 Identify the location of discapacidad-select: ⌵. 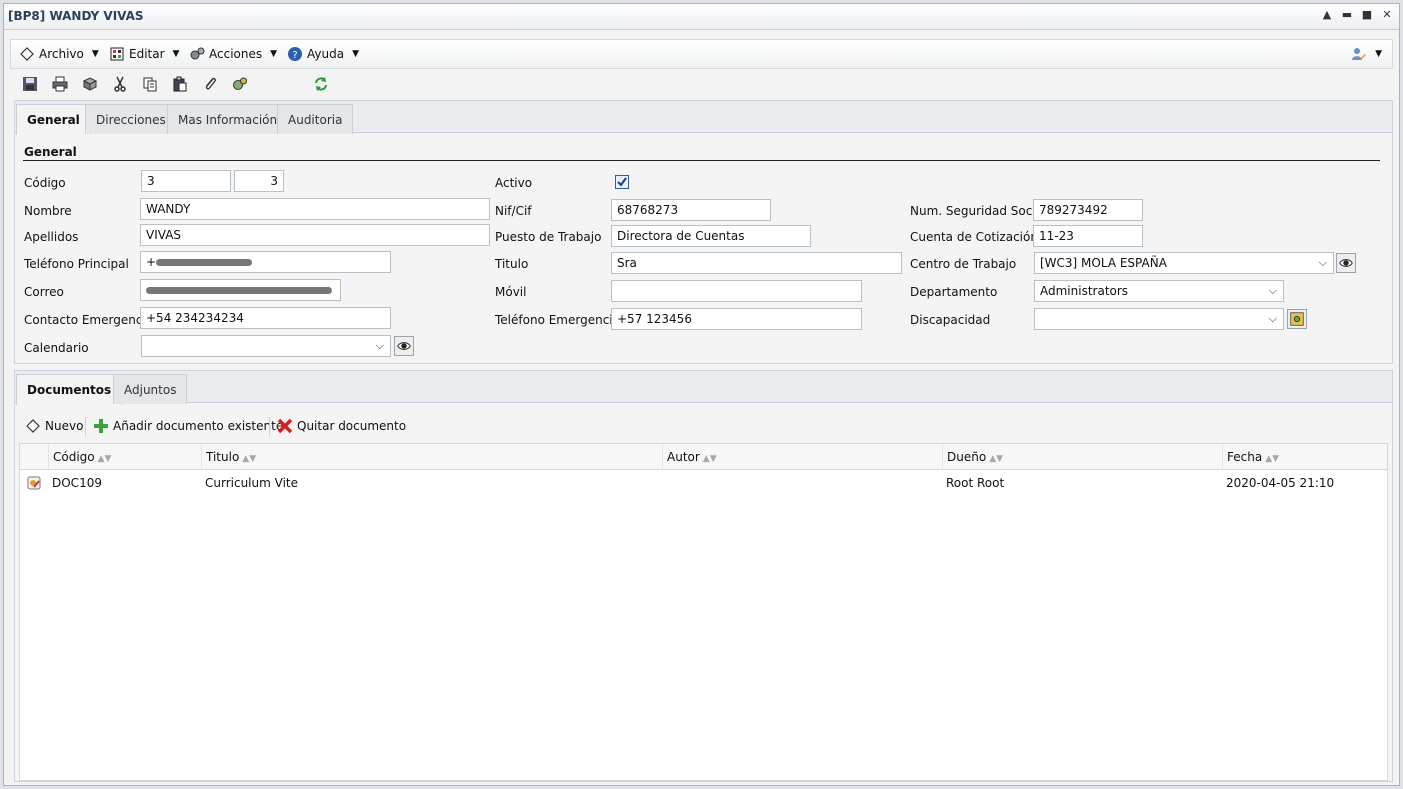
(1159, 319).